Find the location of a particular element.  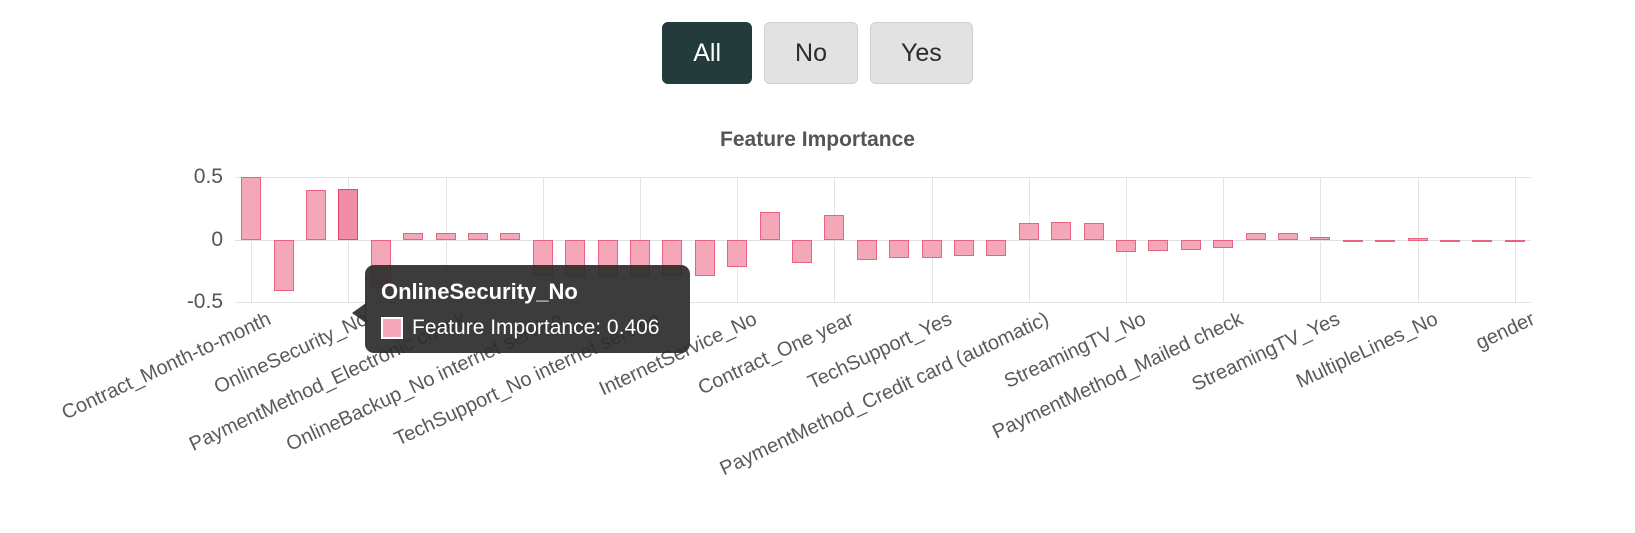

filter-button-yes: Yes is located at coordinates (921, 53).